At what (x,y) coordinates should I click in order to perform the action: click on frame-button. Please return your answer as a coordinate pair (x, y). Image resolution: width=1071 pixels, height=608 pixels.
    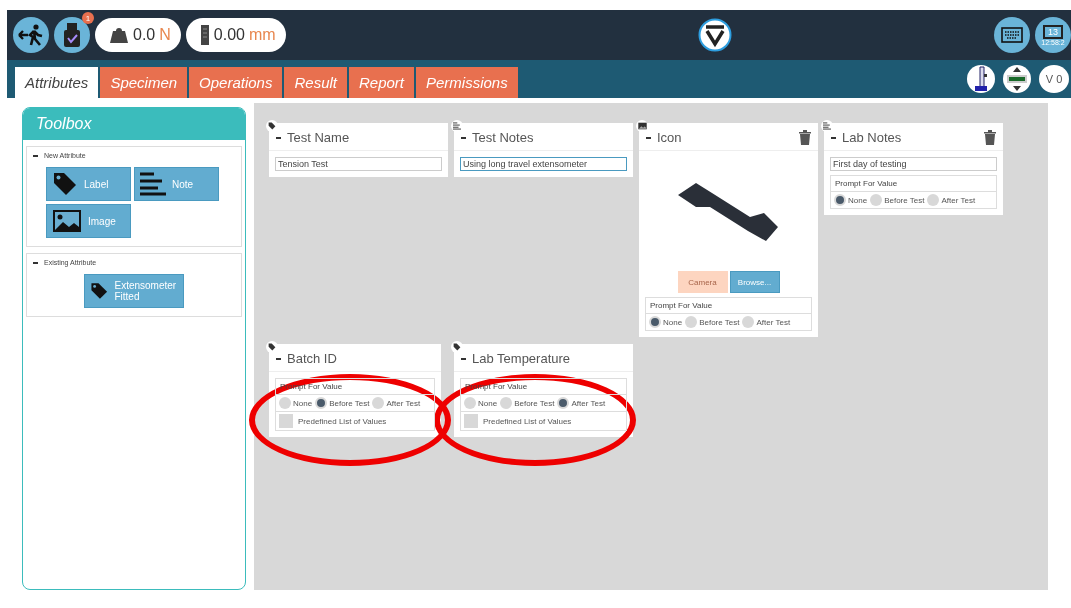
    Looking at the image, I should click on (981, 79).